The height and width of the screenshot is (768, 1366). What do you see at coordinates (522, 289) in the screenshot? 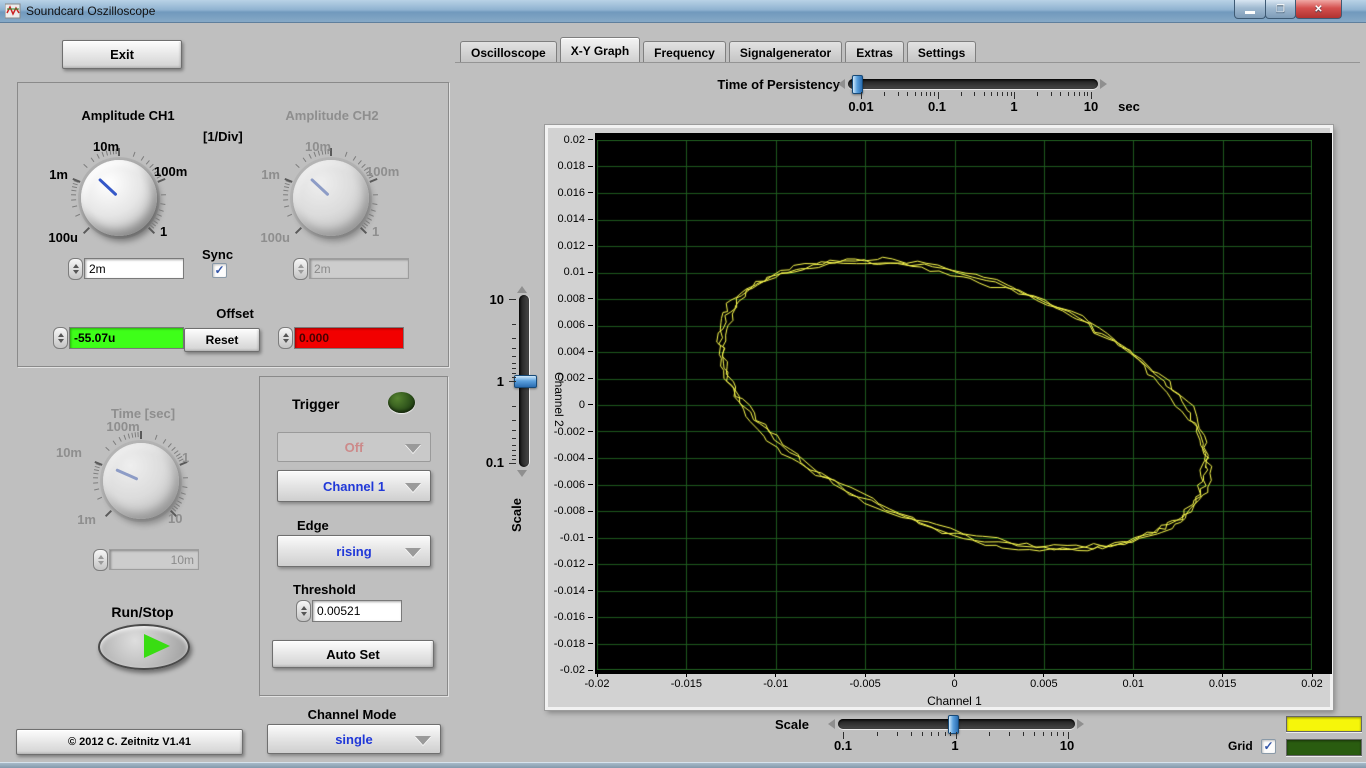
I see `scale-up-arrow-icon` at bounding box center [522, 289].